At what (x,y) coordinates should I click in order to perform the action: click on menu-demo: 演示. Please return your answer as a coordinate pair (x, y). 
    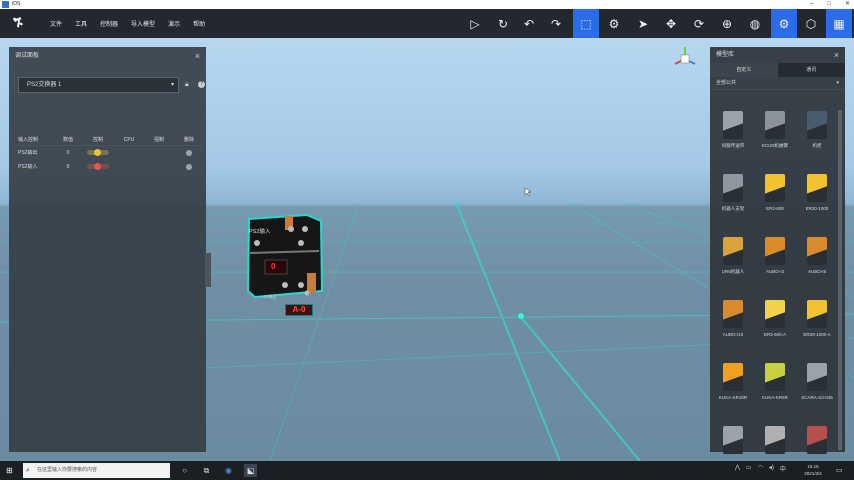
    Looking at the image, I should click on (174, 23).